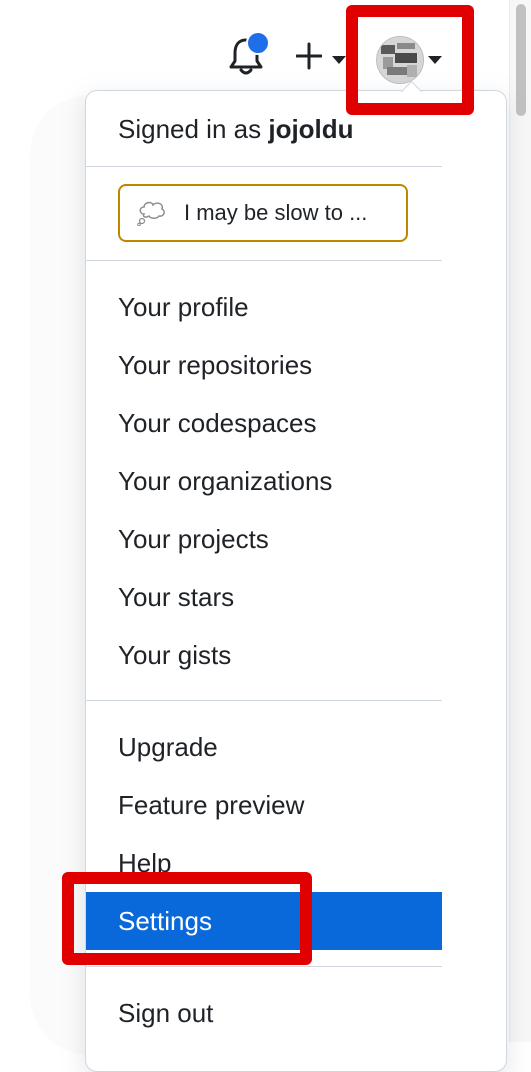  What do you see at coordinates (217, 423) in the screenshot?
I see `menu-item-your-codespaces: Your codespaces` at bounding box center [217, 423].